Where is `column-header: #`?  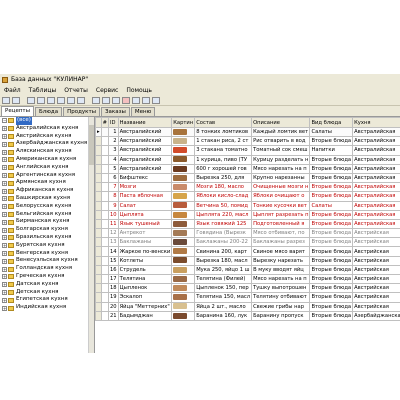
column-header: # is located at coordinates (104, 122).